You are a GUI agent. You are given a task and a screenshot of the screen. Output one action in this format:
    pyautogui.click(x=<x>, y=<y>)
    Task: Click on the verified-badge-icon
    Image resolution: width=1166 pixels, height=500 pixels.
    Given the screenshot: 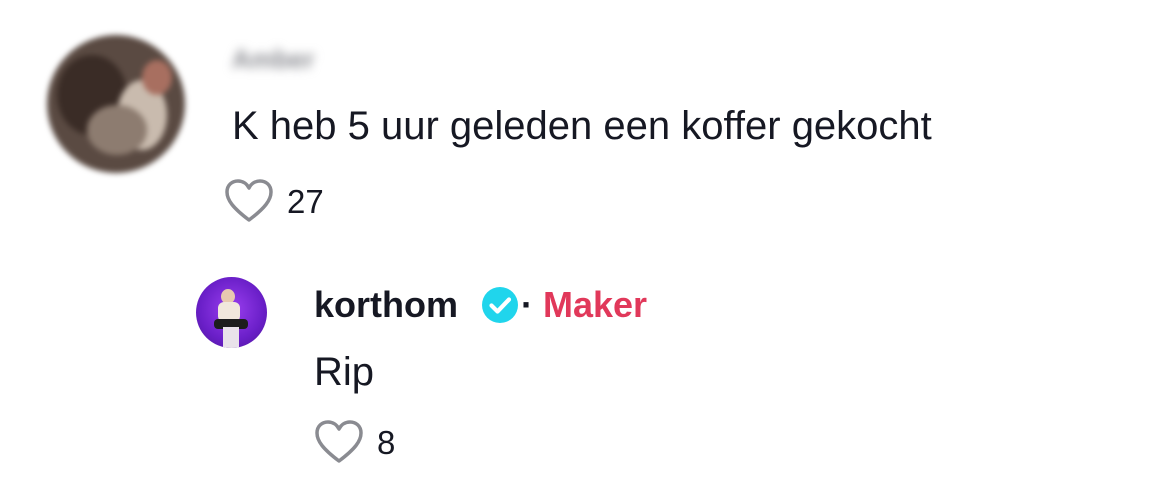 What is the action you would take?
    pyautogui.click(x=488, y=305)
    